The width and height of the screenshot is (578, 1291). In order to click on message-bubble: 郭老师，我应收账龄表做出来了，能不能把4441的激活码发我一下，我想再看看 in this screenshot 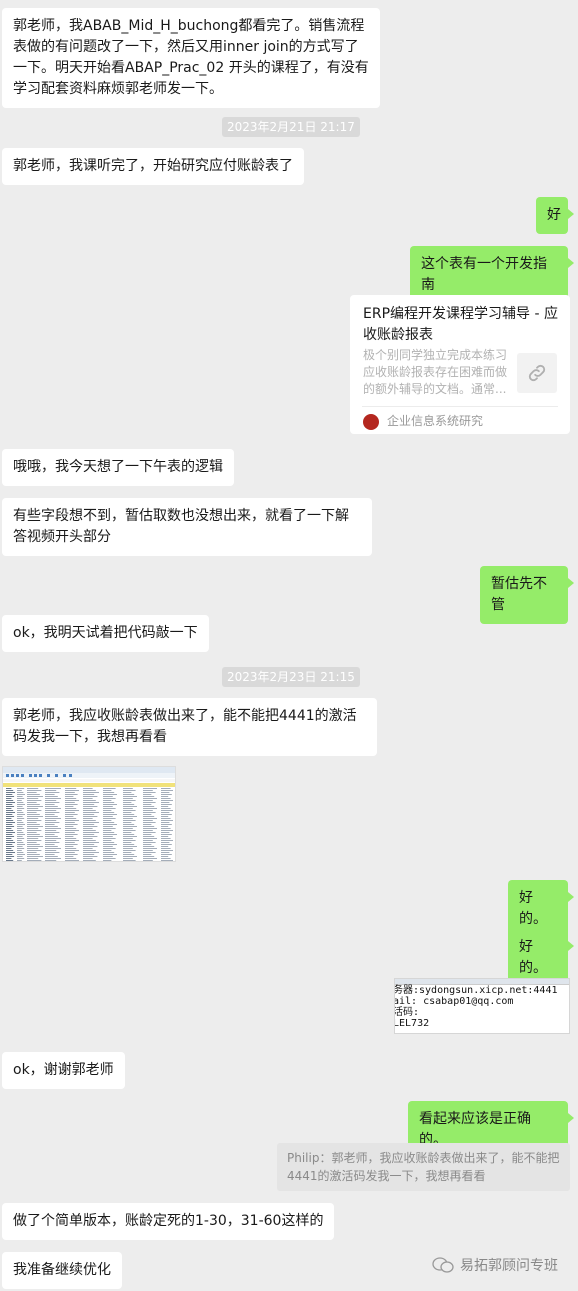, I will do `click(189, 727)`.